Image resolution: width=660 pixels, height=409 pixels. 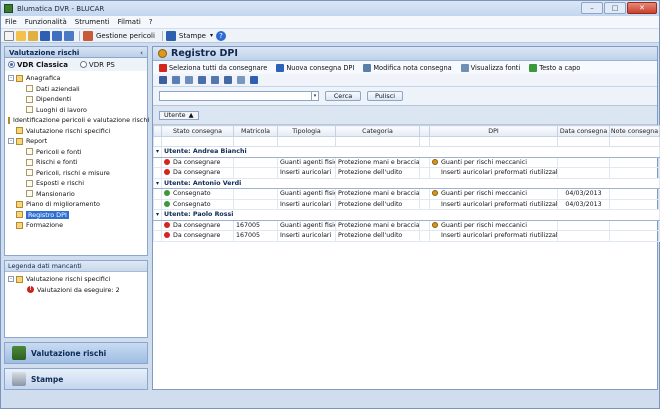 What do you see at coordinates (583, 162) in the screenshot?
I see `data-consegna-cell` at bounding box center [583, 162].